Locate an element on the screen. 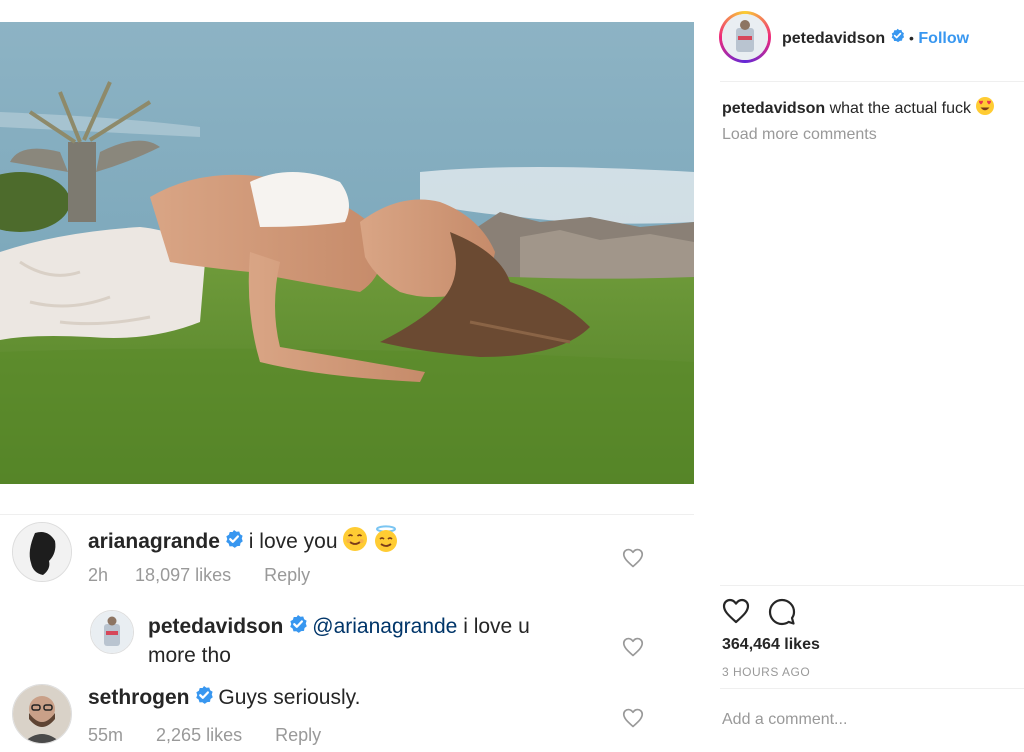  header-divider is located at coordinates (872, 81).